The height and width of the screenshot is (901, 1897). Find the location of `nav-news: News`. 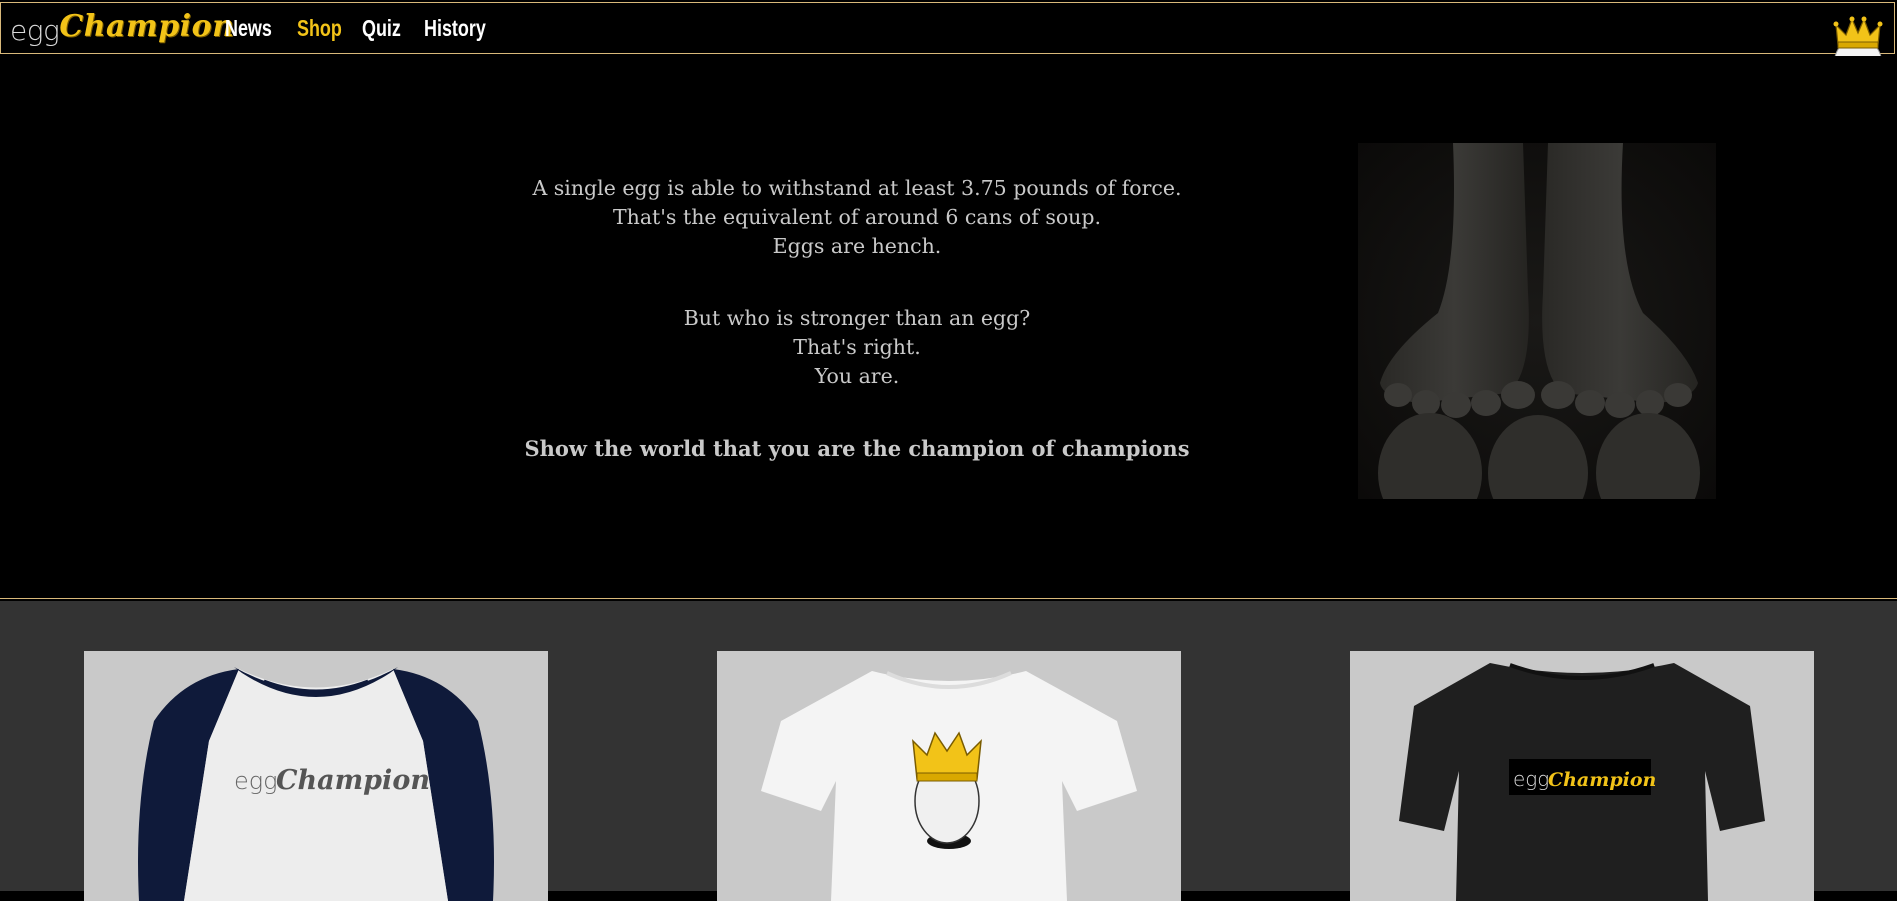

nav-news: News is located at coordinates (253, 28).